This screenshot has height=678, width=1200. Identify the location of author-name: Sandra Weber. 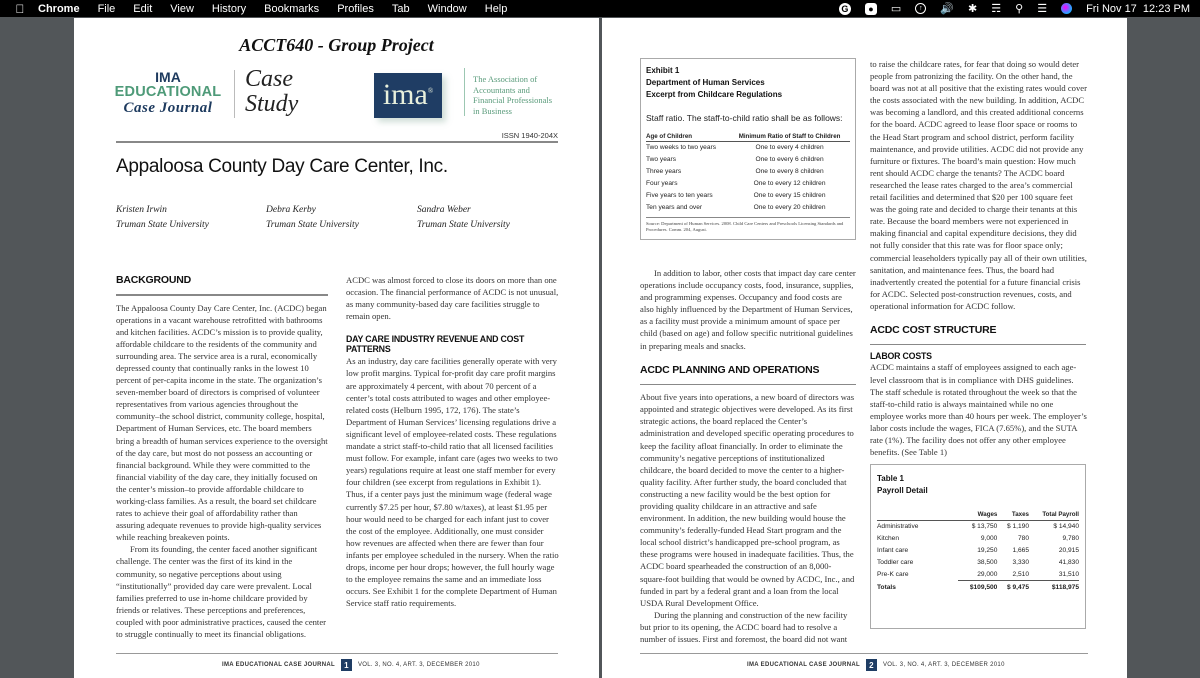
(444, 210).